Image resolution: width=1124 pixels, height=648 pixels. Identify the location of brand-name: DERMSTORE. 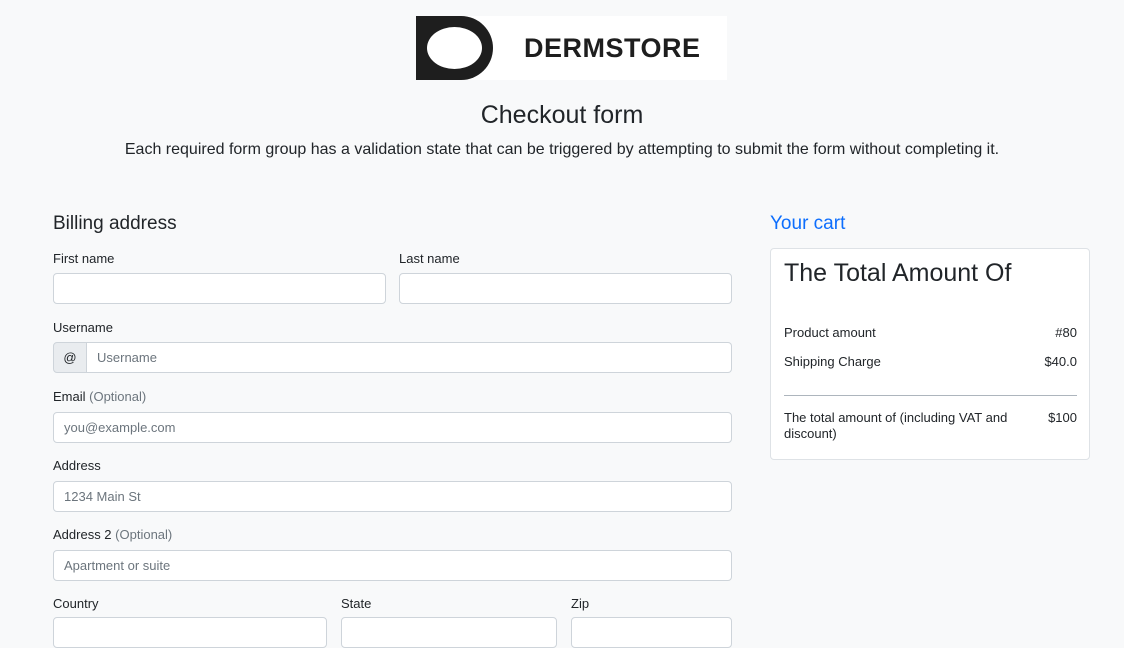
(612, 47).